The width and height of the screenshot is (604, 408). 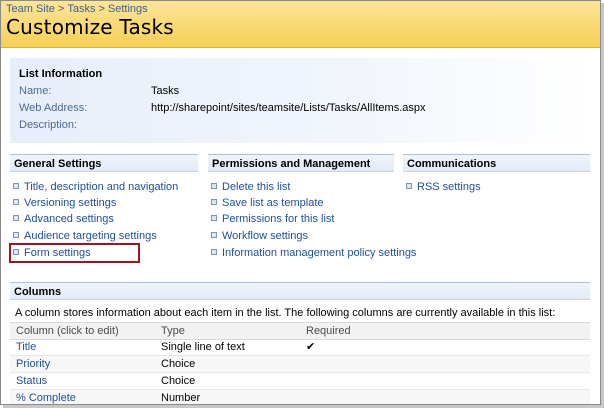 What do you see at coordinates (26, 347) in the screenshot?
I see `column-name-link: Title` at bounding box center [26, 347].